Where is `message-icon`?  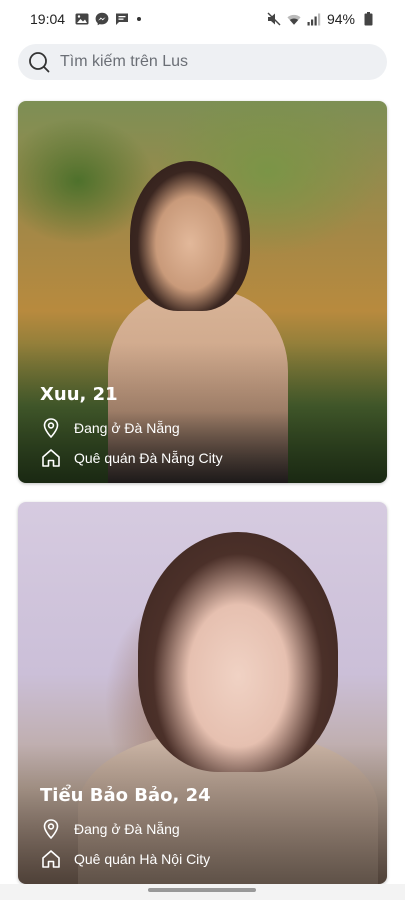
message-icon is located at coordinates (122, 19).